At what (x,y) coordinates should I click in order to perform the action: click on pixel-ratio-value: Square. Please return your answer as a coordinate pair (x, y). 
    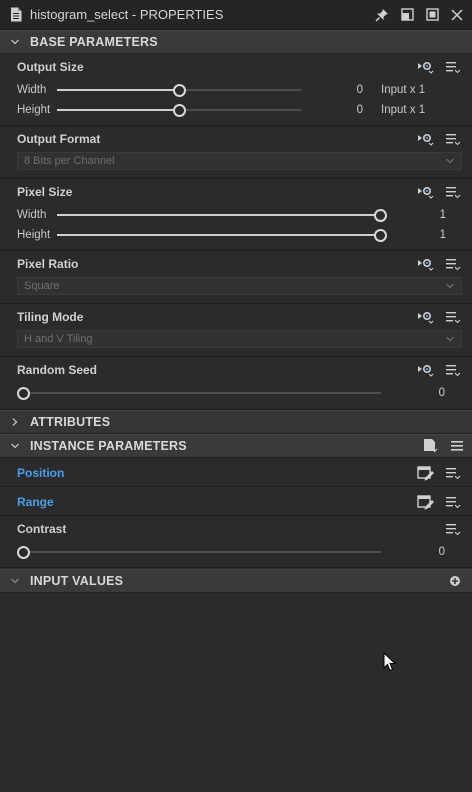
    Looking at the image, I should click on (42, 286).